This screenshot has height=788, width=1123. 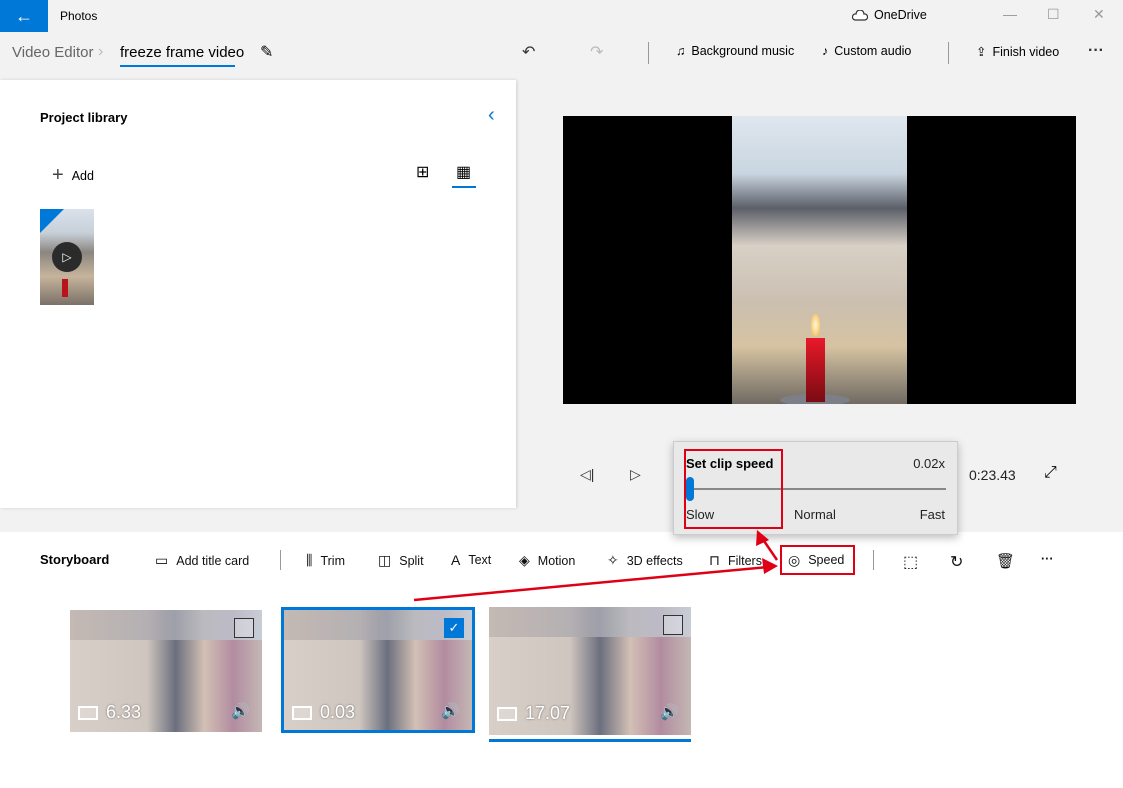 What do you see at coordinates (992, 475) in the screenshot?
I see `total-time: 0:23.43` at bounding box center [992, 475].